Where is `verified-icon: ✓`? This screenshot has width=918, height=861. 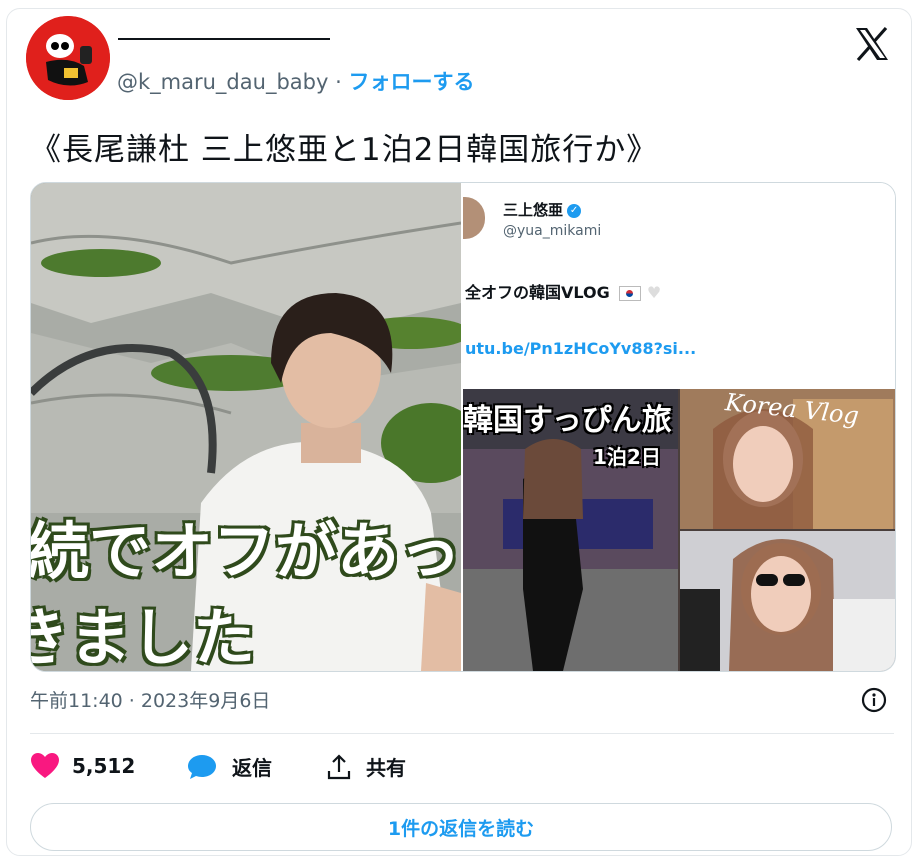
verified-icon: ✓ is located at coordinates (574, 210).